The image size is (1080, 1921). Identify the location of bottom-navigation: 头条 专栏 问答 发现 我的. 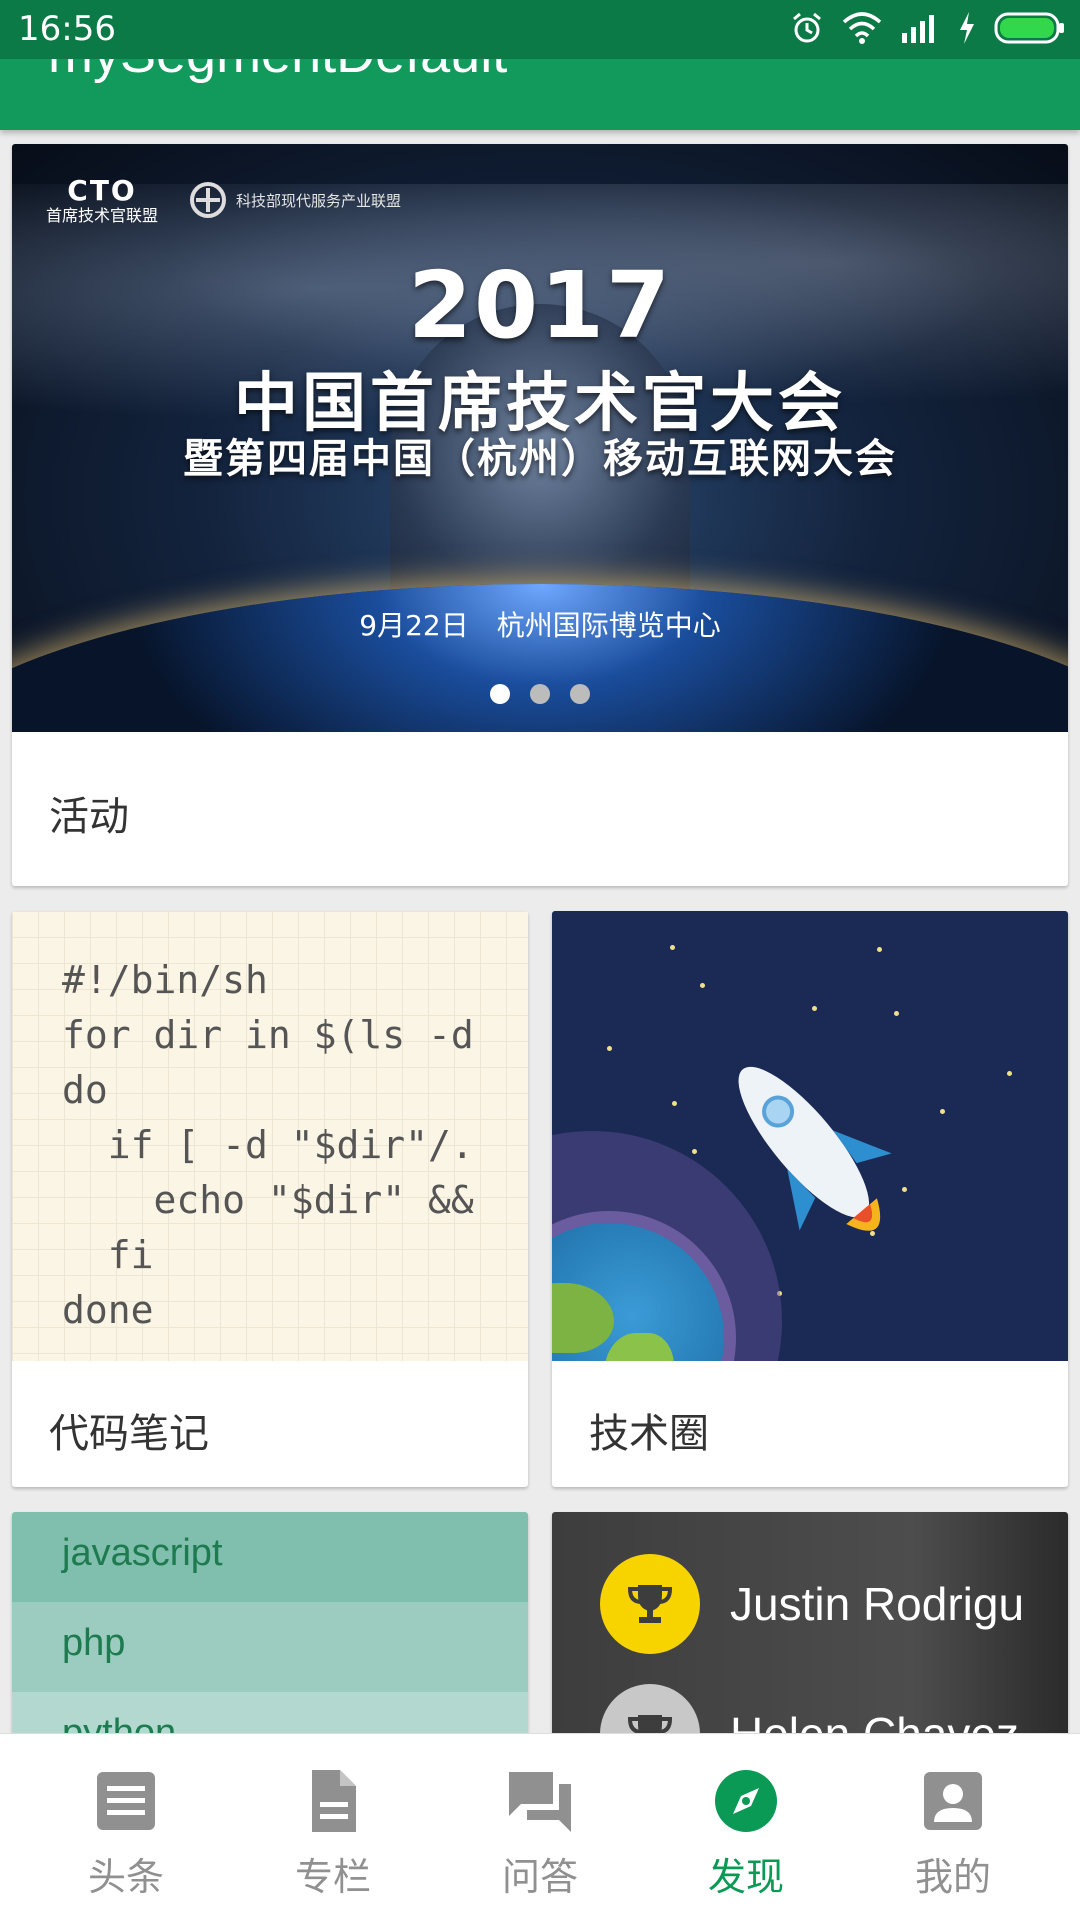
(540, 1827).